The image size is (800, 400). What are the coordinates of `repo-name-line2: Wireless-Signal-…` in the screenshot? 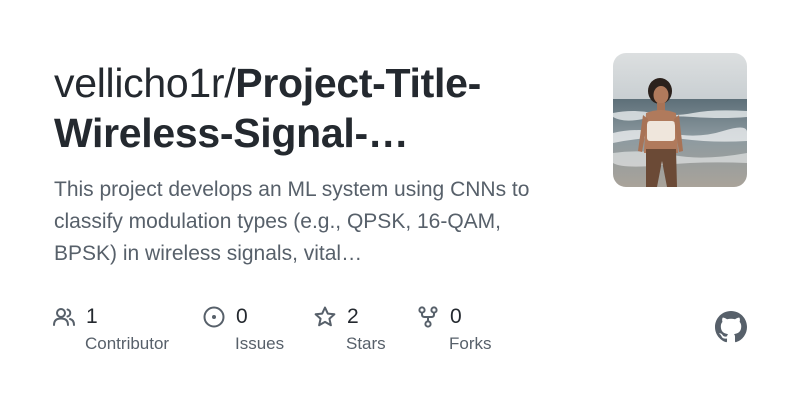 It's located at (231, 133).